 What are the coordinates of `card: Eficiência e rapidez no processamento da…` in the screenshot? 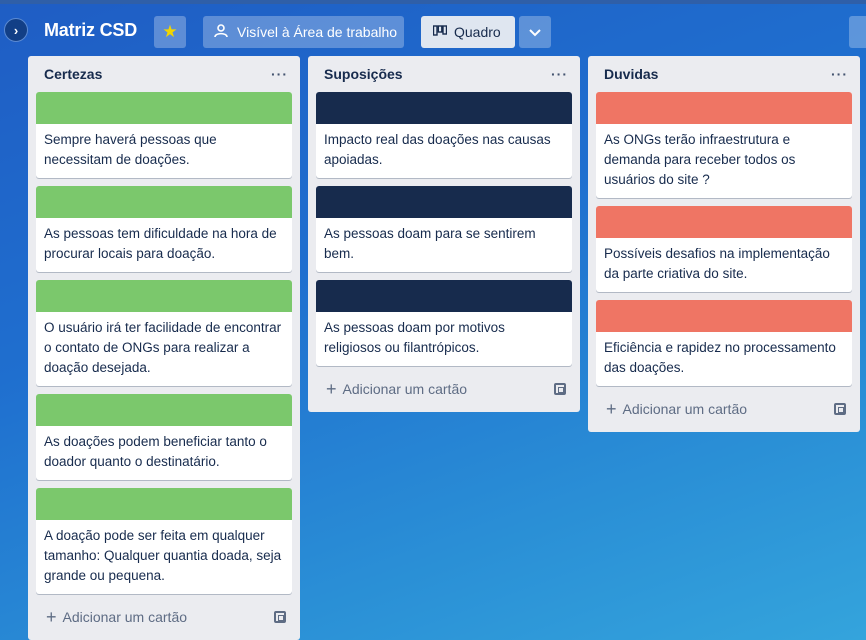 It's located at (724, 343).